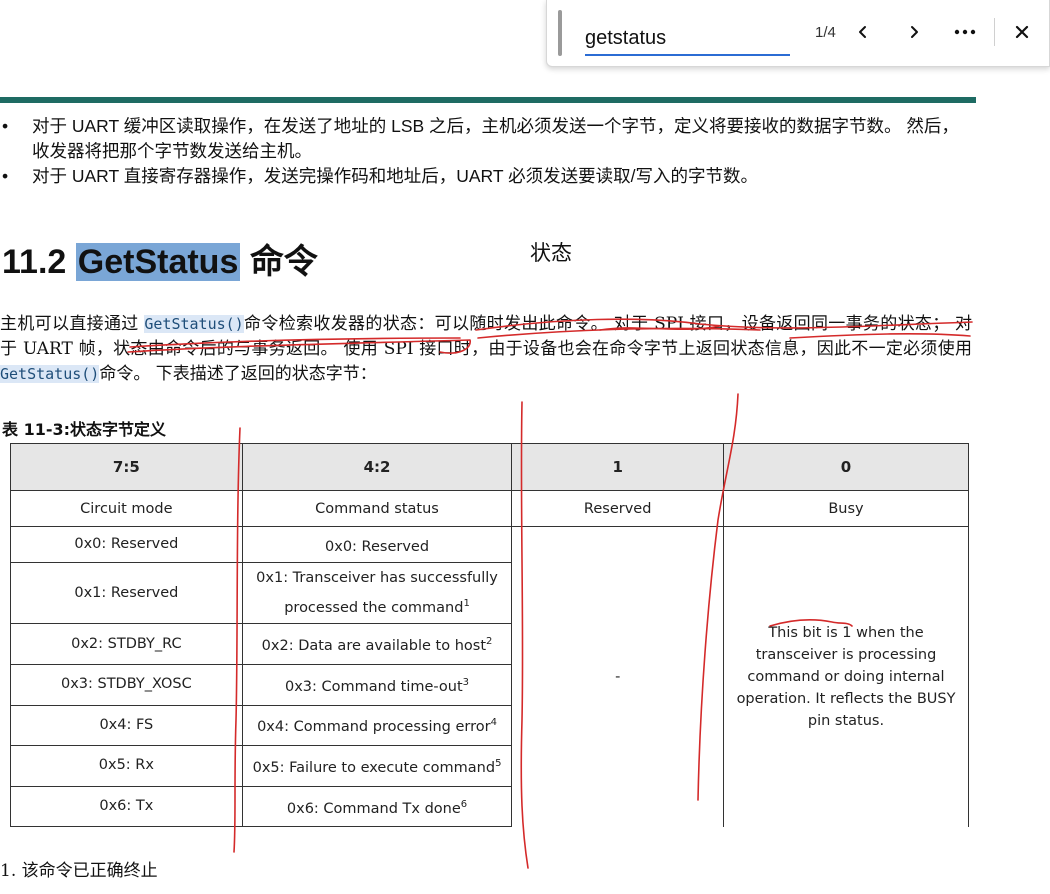  I want to click on section-number: 11.2, so click(34, 262).